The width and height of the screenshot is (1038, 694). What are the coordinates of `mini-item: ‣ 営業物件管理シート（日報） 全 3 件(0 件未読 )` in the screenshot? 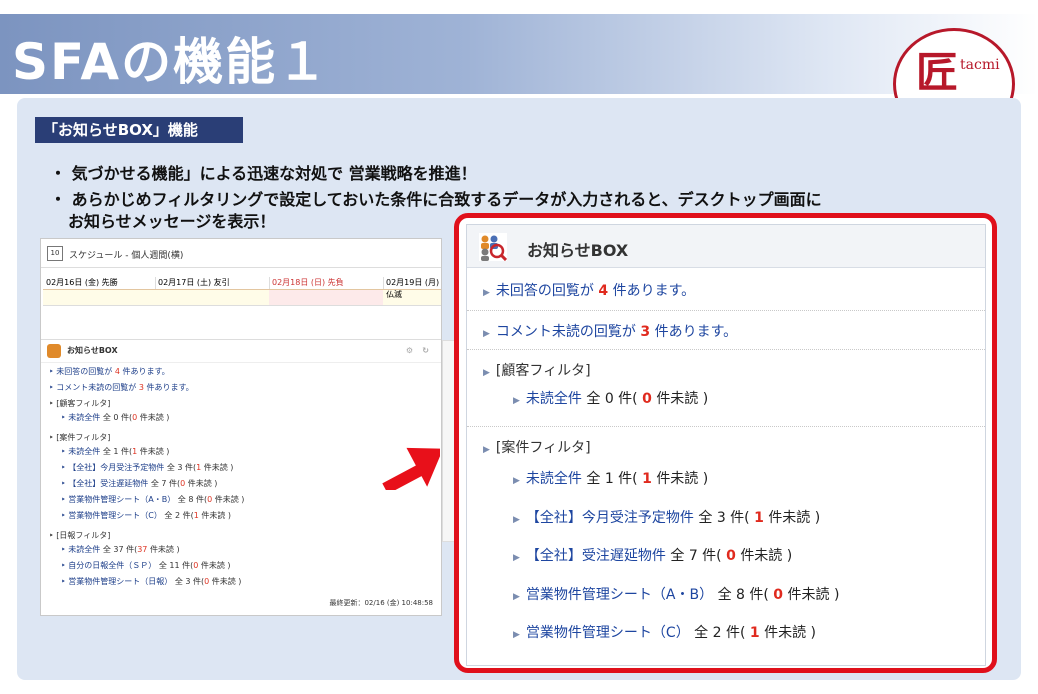 It's located at (151, 581).